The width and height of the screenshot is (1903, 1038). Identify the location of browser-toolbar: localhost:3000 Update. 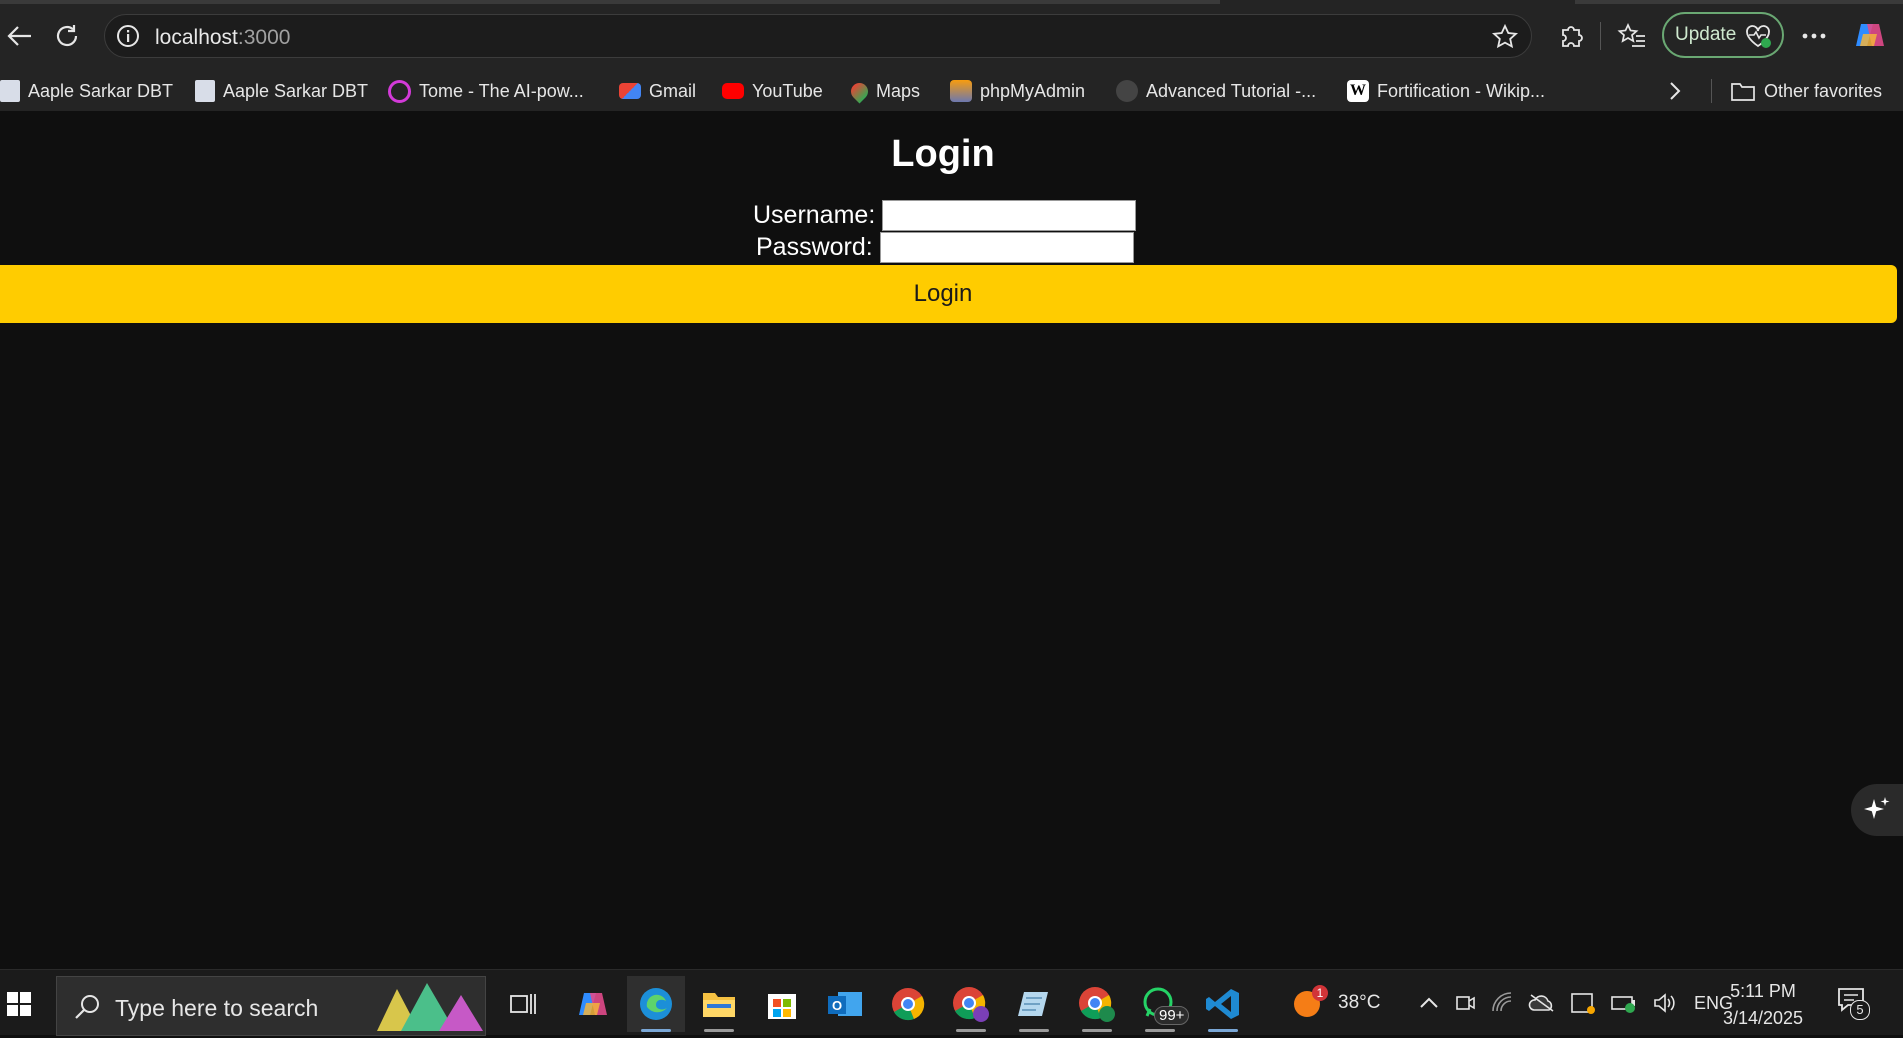
(951, 35).